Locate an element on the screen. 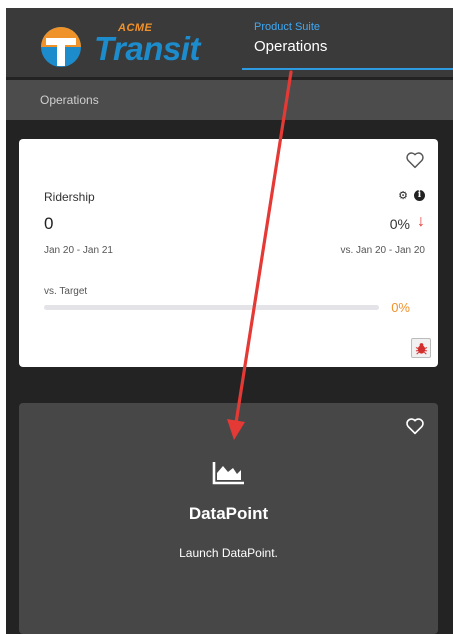 Image resolution: width=453 pixels, height=634 pixels. gear-icon: ⚙ is located at coordinates (403, 195).